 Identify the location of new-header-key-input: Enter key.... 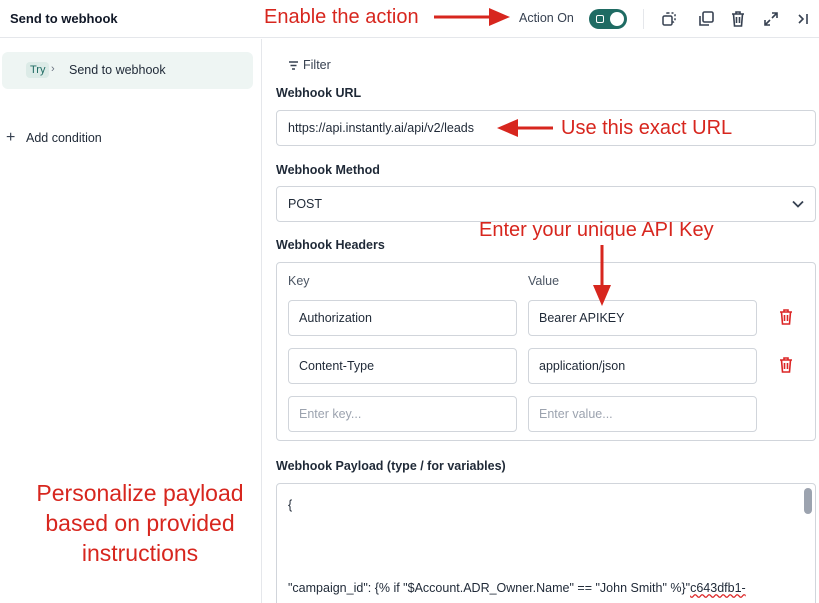
(402, 414).